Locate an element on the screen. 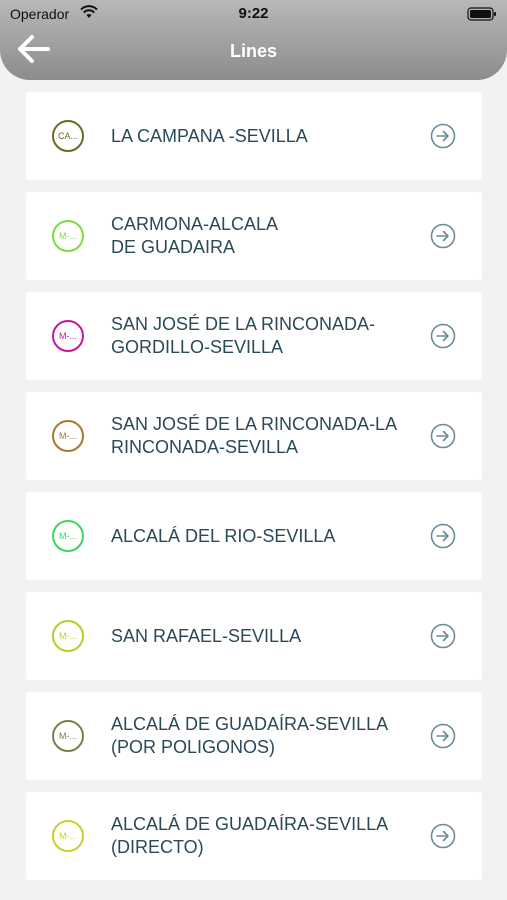  line-name: CARMONA-ALCALA DE GUADAIRA is located at coordinates (195, 235).